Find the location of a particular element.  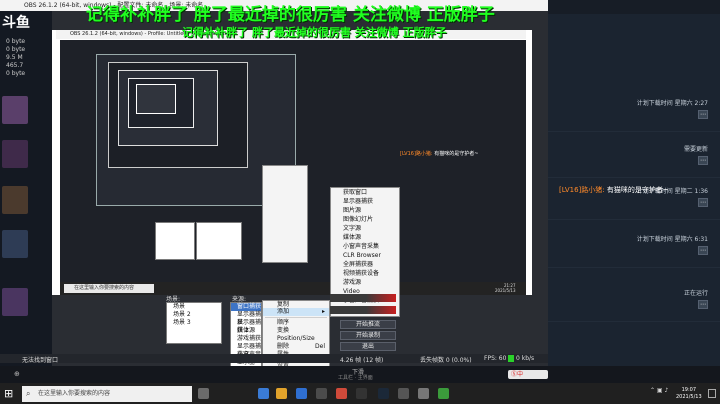

edge-icon is located at coordinates (301, 393).